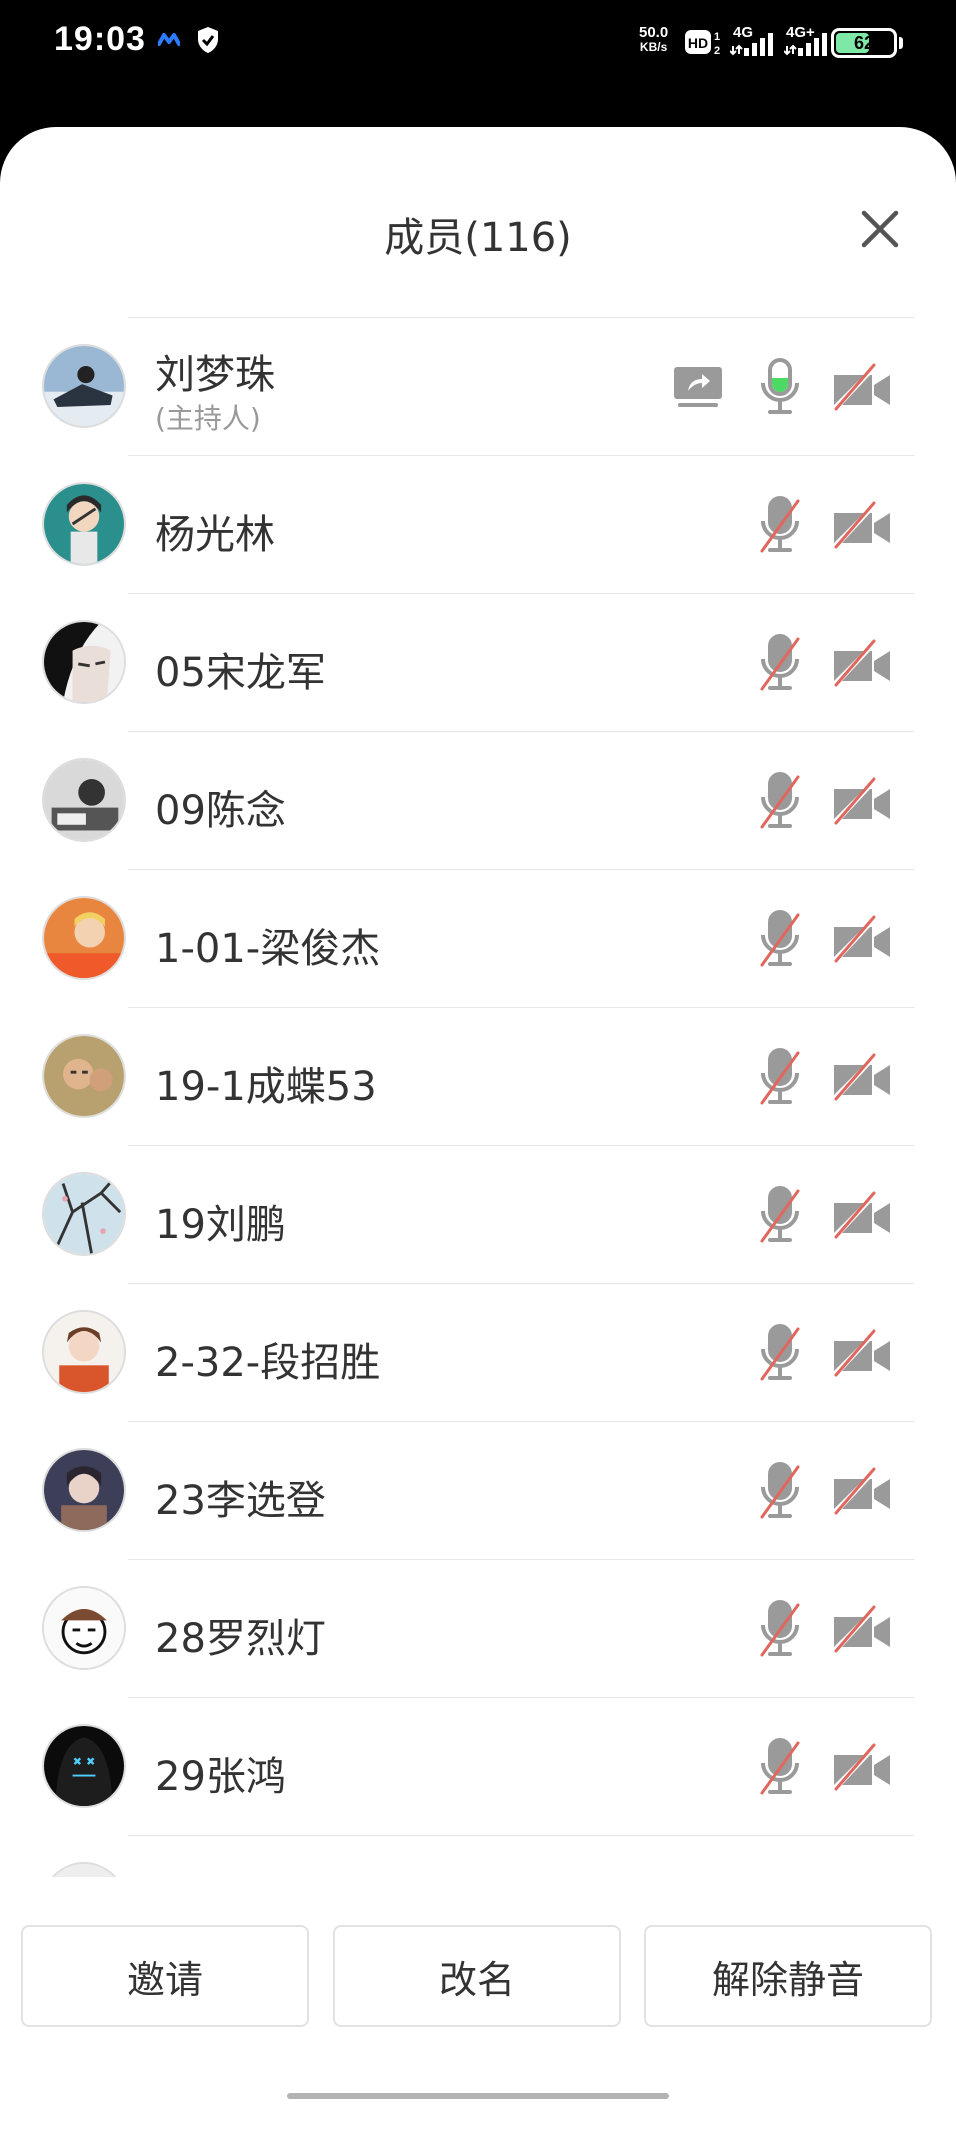 Image resolution: width=956 pixels, height=2129 pixels. What do you see at coordinates (478, 1214) in the screenshot?
I see `member-row: 19刘鹏` at bounding box center [478, 1214].